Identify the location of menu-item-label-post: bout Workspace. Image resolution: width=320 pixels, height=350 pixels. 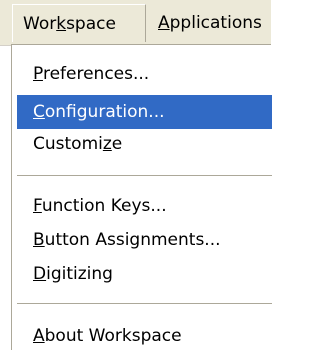
(113, 336).